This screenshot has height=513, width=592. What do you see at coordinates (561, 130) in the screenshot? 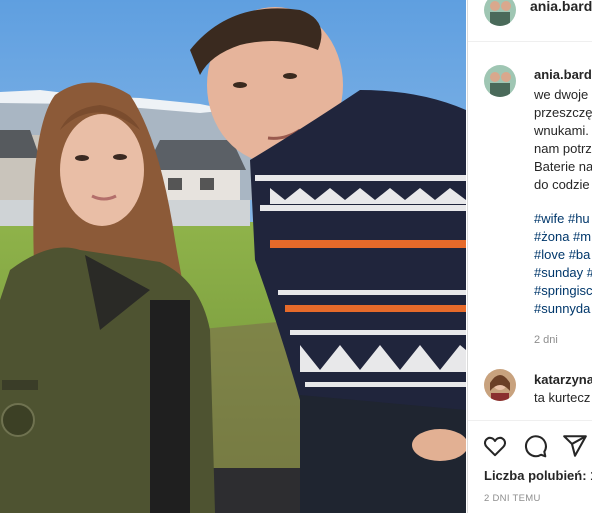
I see `caption-line: wnukami.` at bounding box center [561, 130].